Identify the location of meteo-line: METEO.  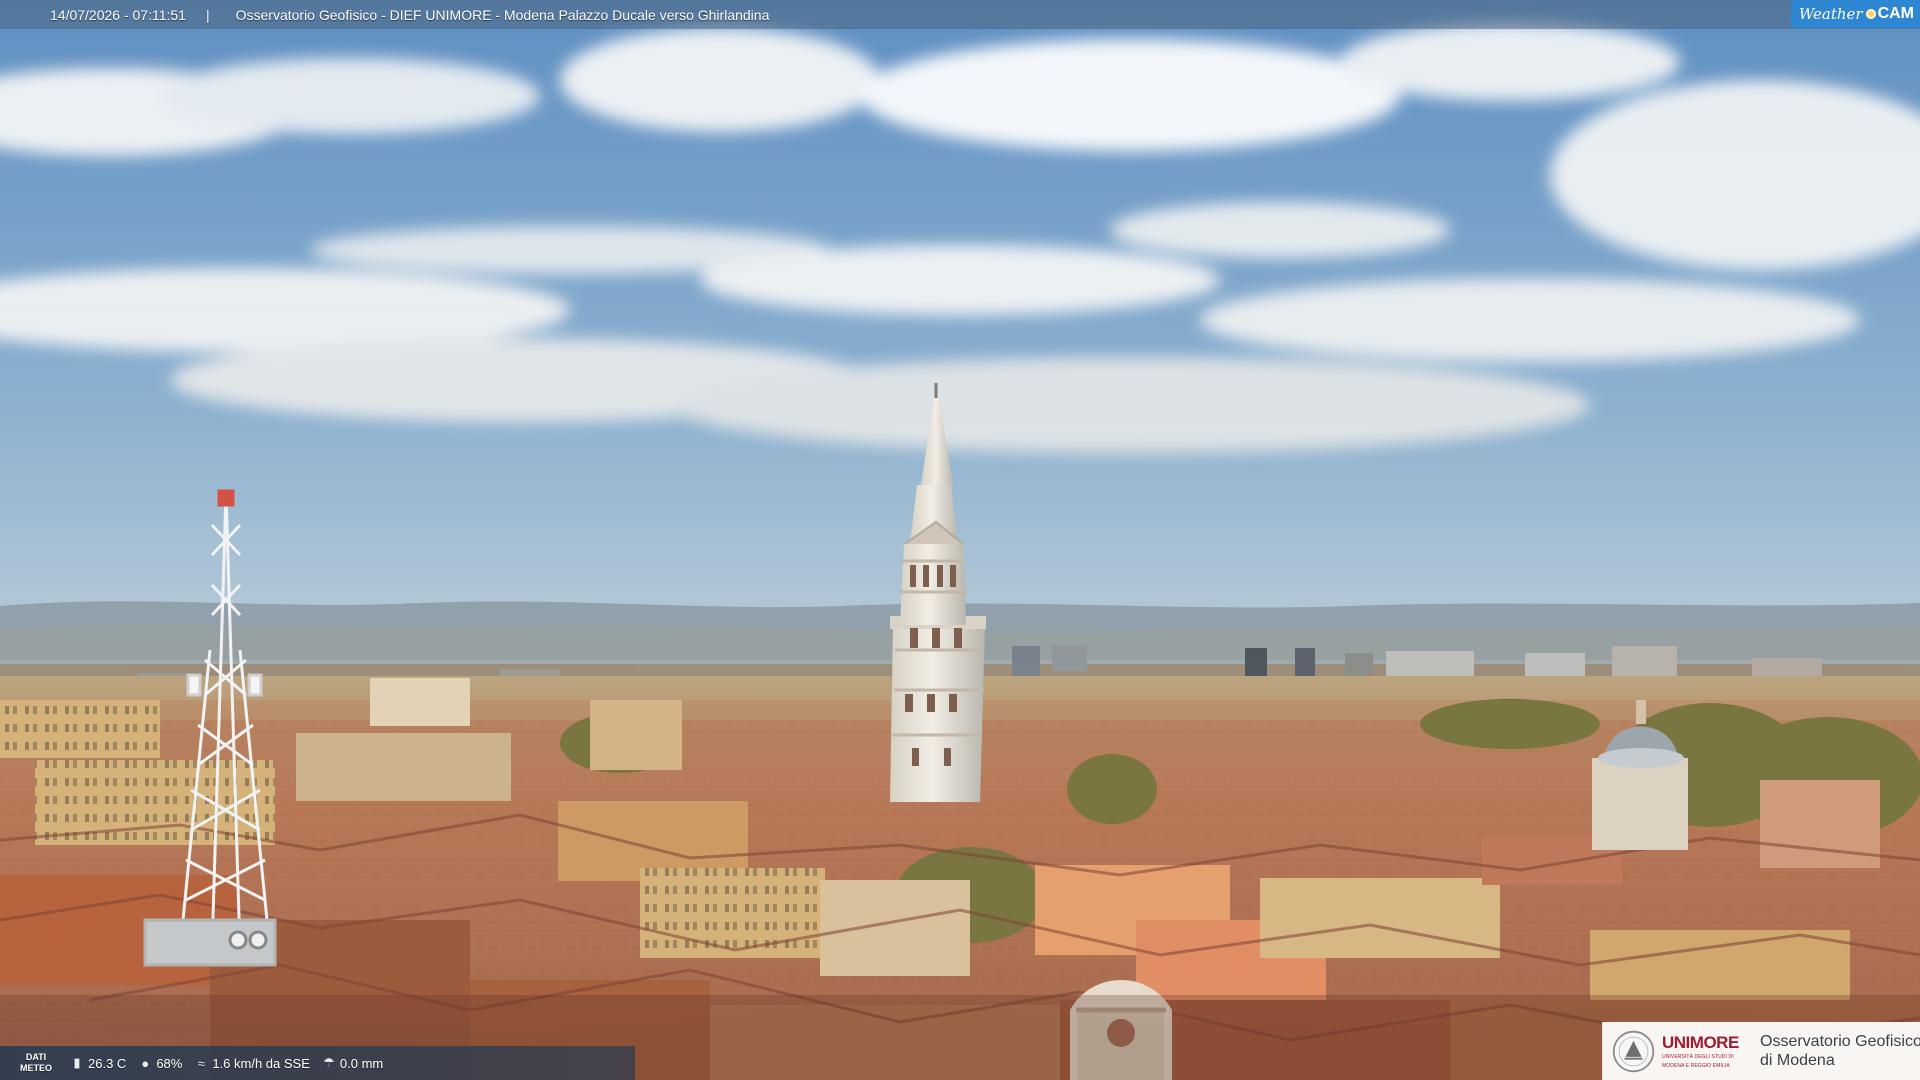
(35, 1068).